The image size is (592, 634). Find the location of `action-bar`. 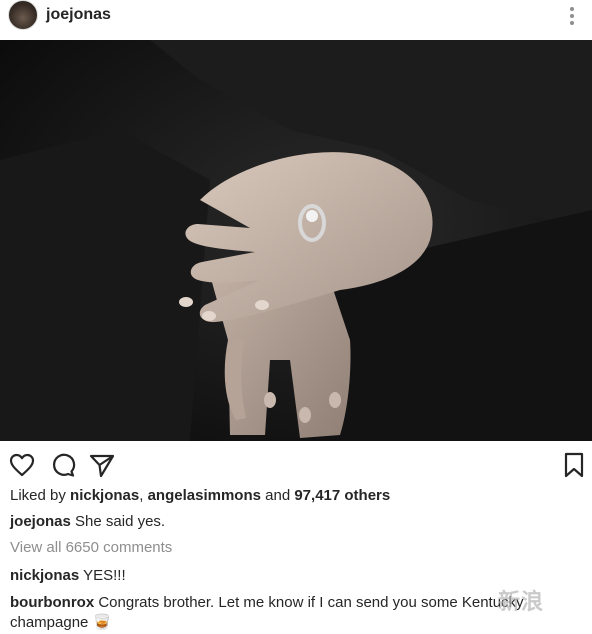

action-bar is located at coordinates (296, 465).